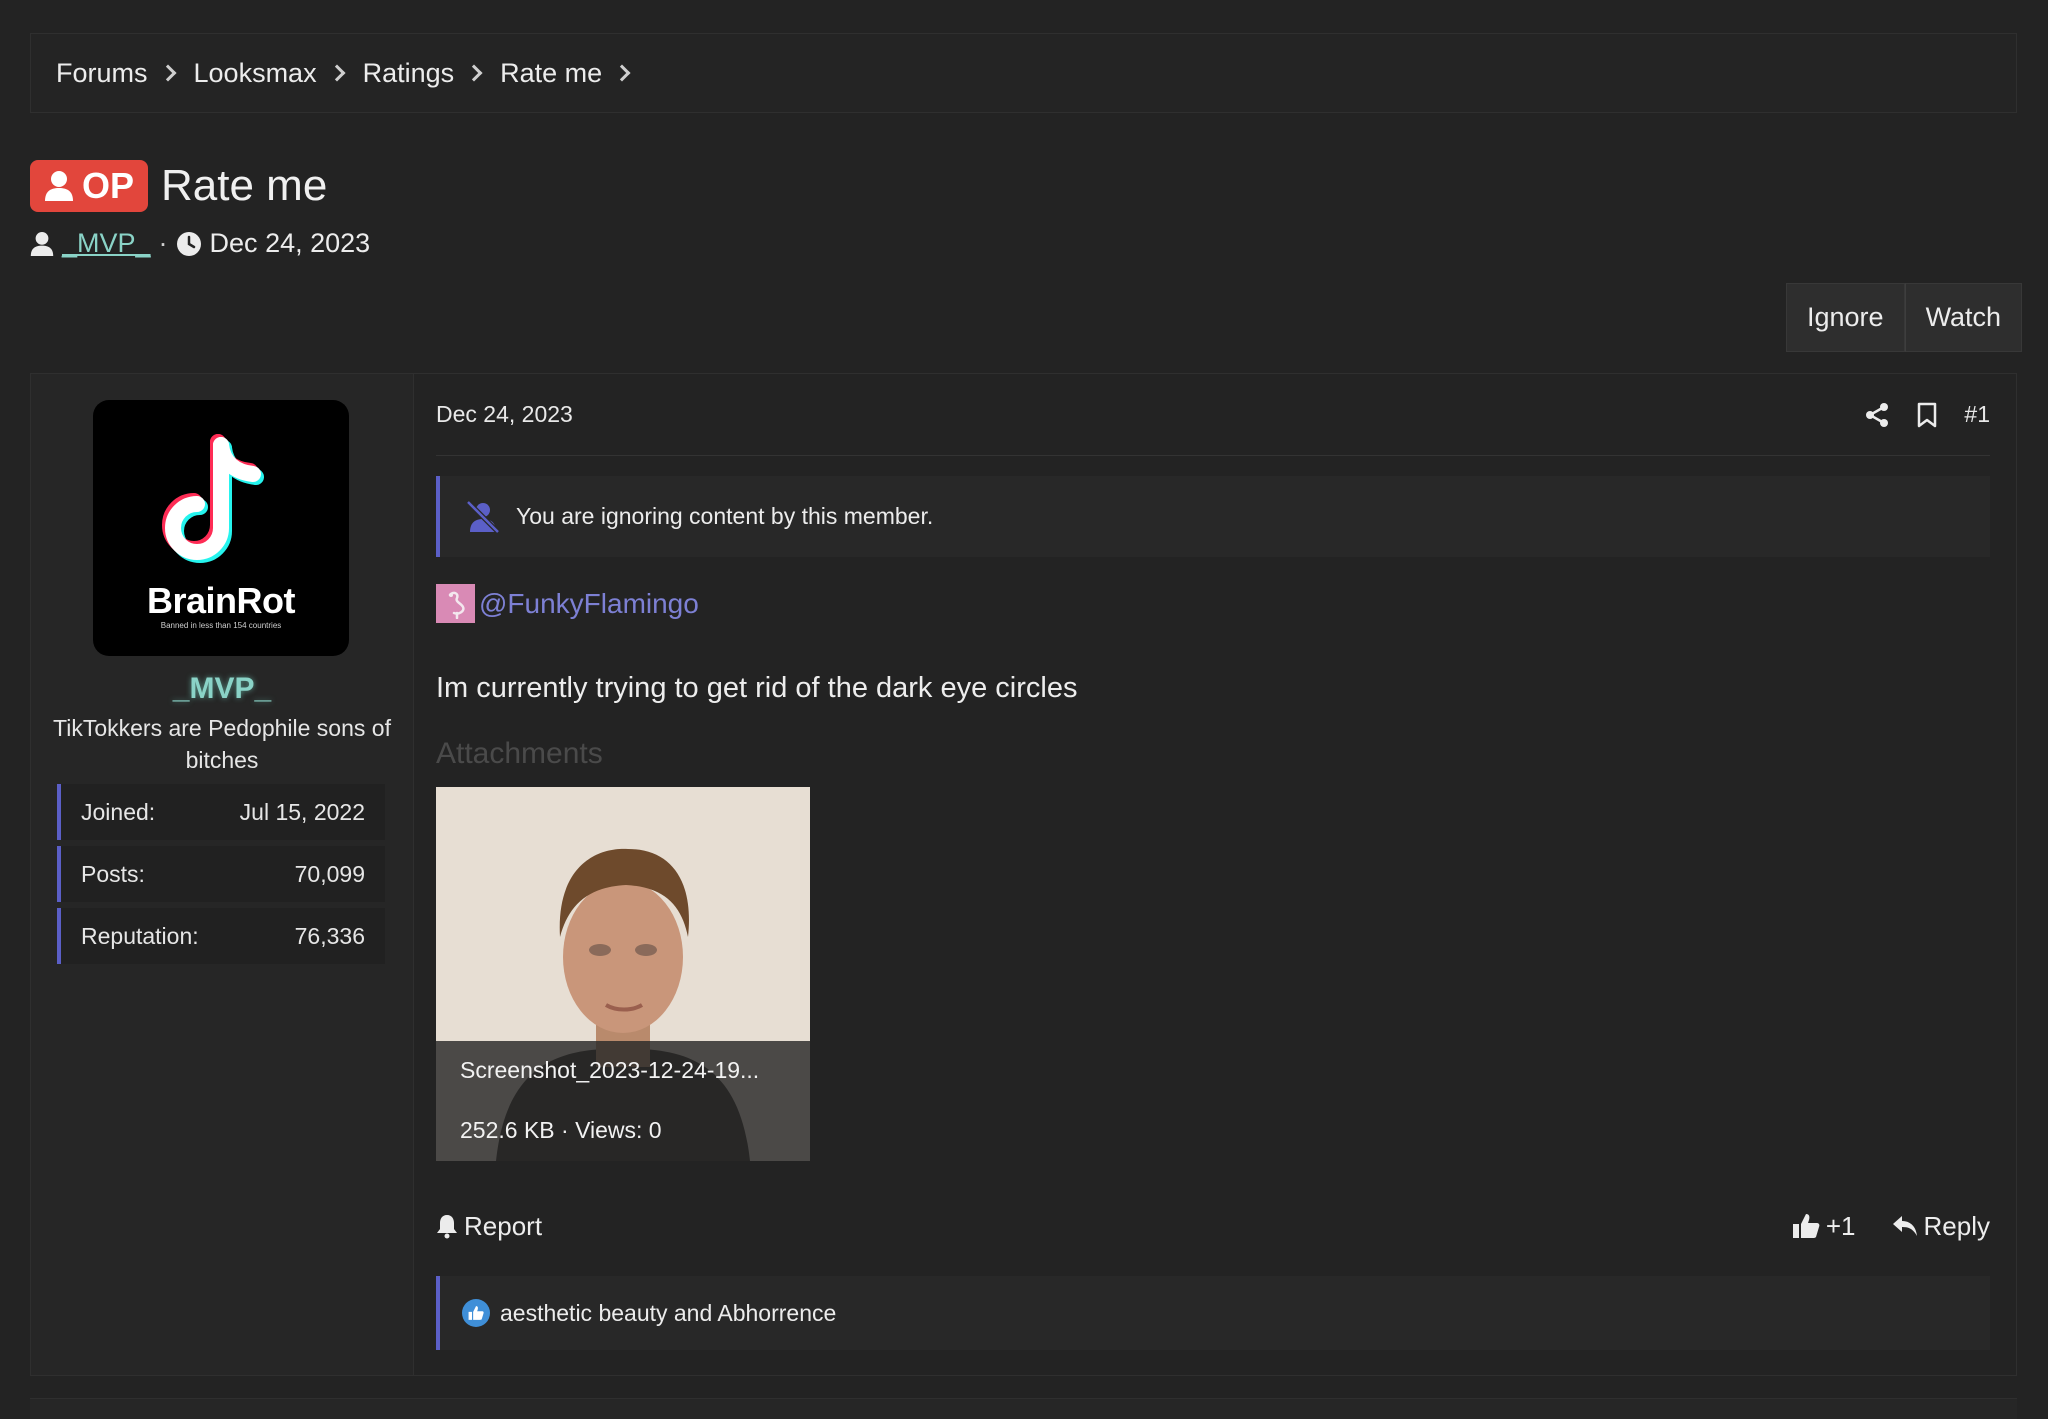 The image size is (2048, 1419). What do you see at coordinates (102, 73) in the screenshot?
I see `breadcrumb-label: Forums` at bounding box center [102, 73].